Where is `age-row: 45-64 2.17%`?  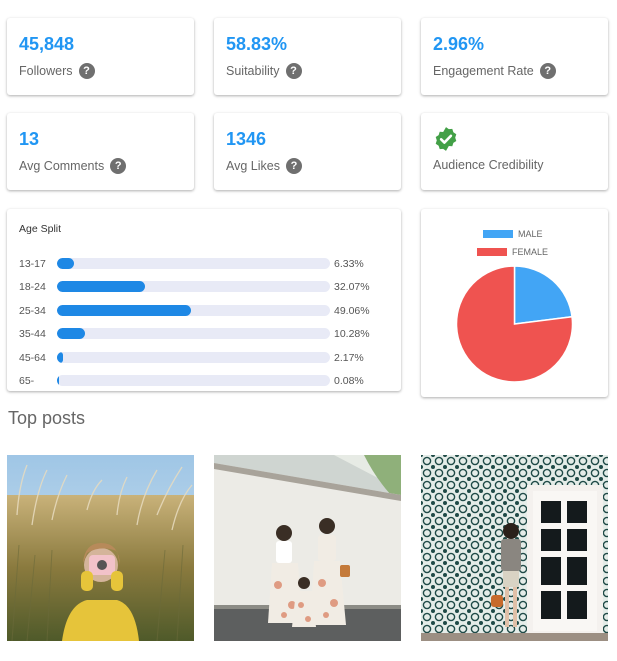 age-row: 45-64 2.17% is located at coordinates (199, 358).